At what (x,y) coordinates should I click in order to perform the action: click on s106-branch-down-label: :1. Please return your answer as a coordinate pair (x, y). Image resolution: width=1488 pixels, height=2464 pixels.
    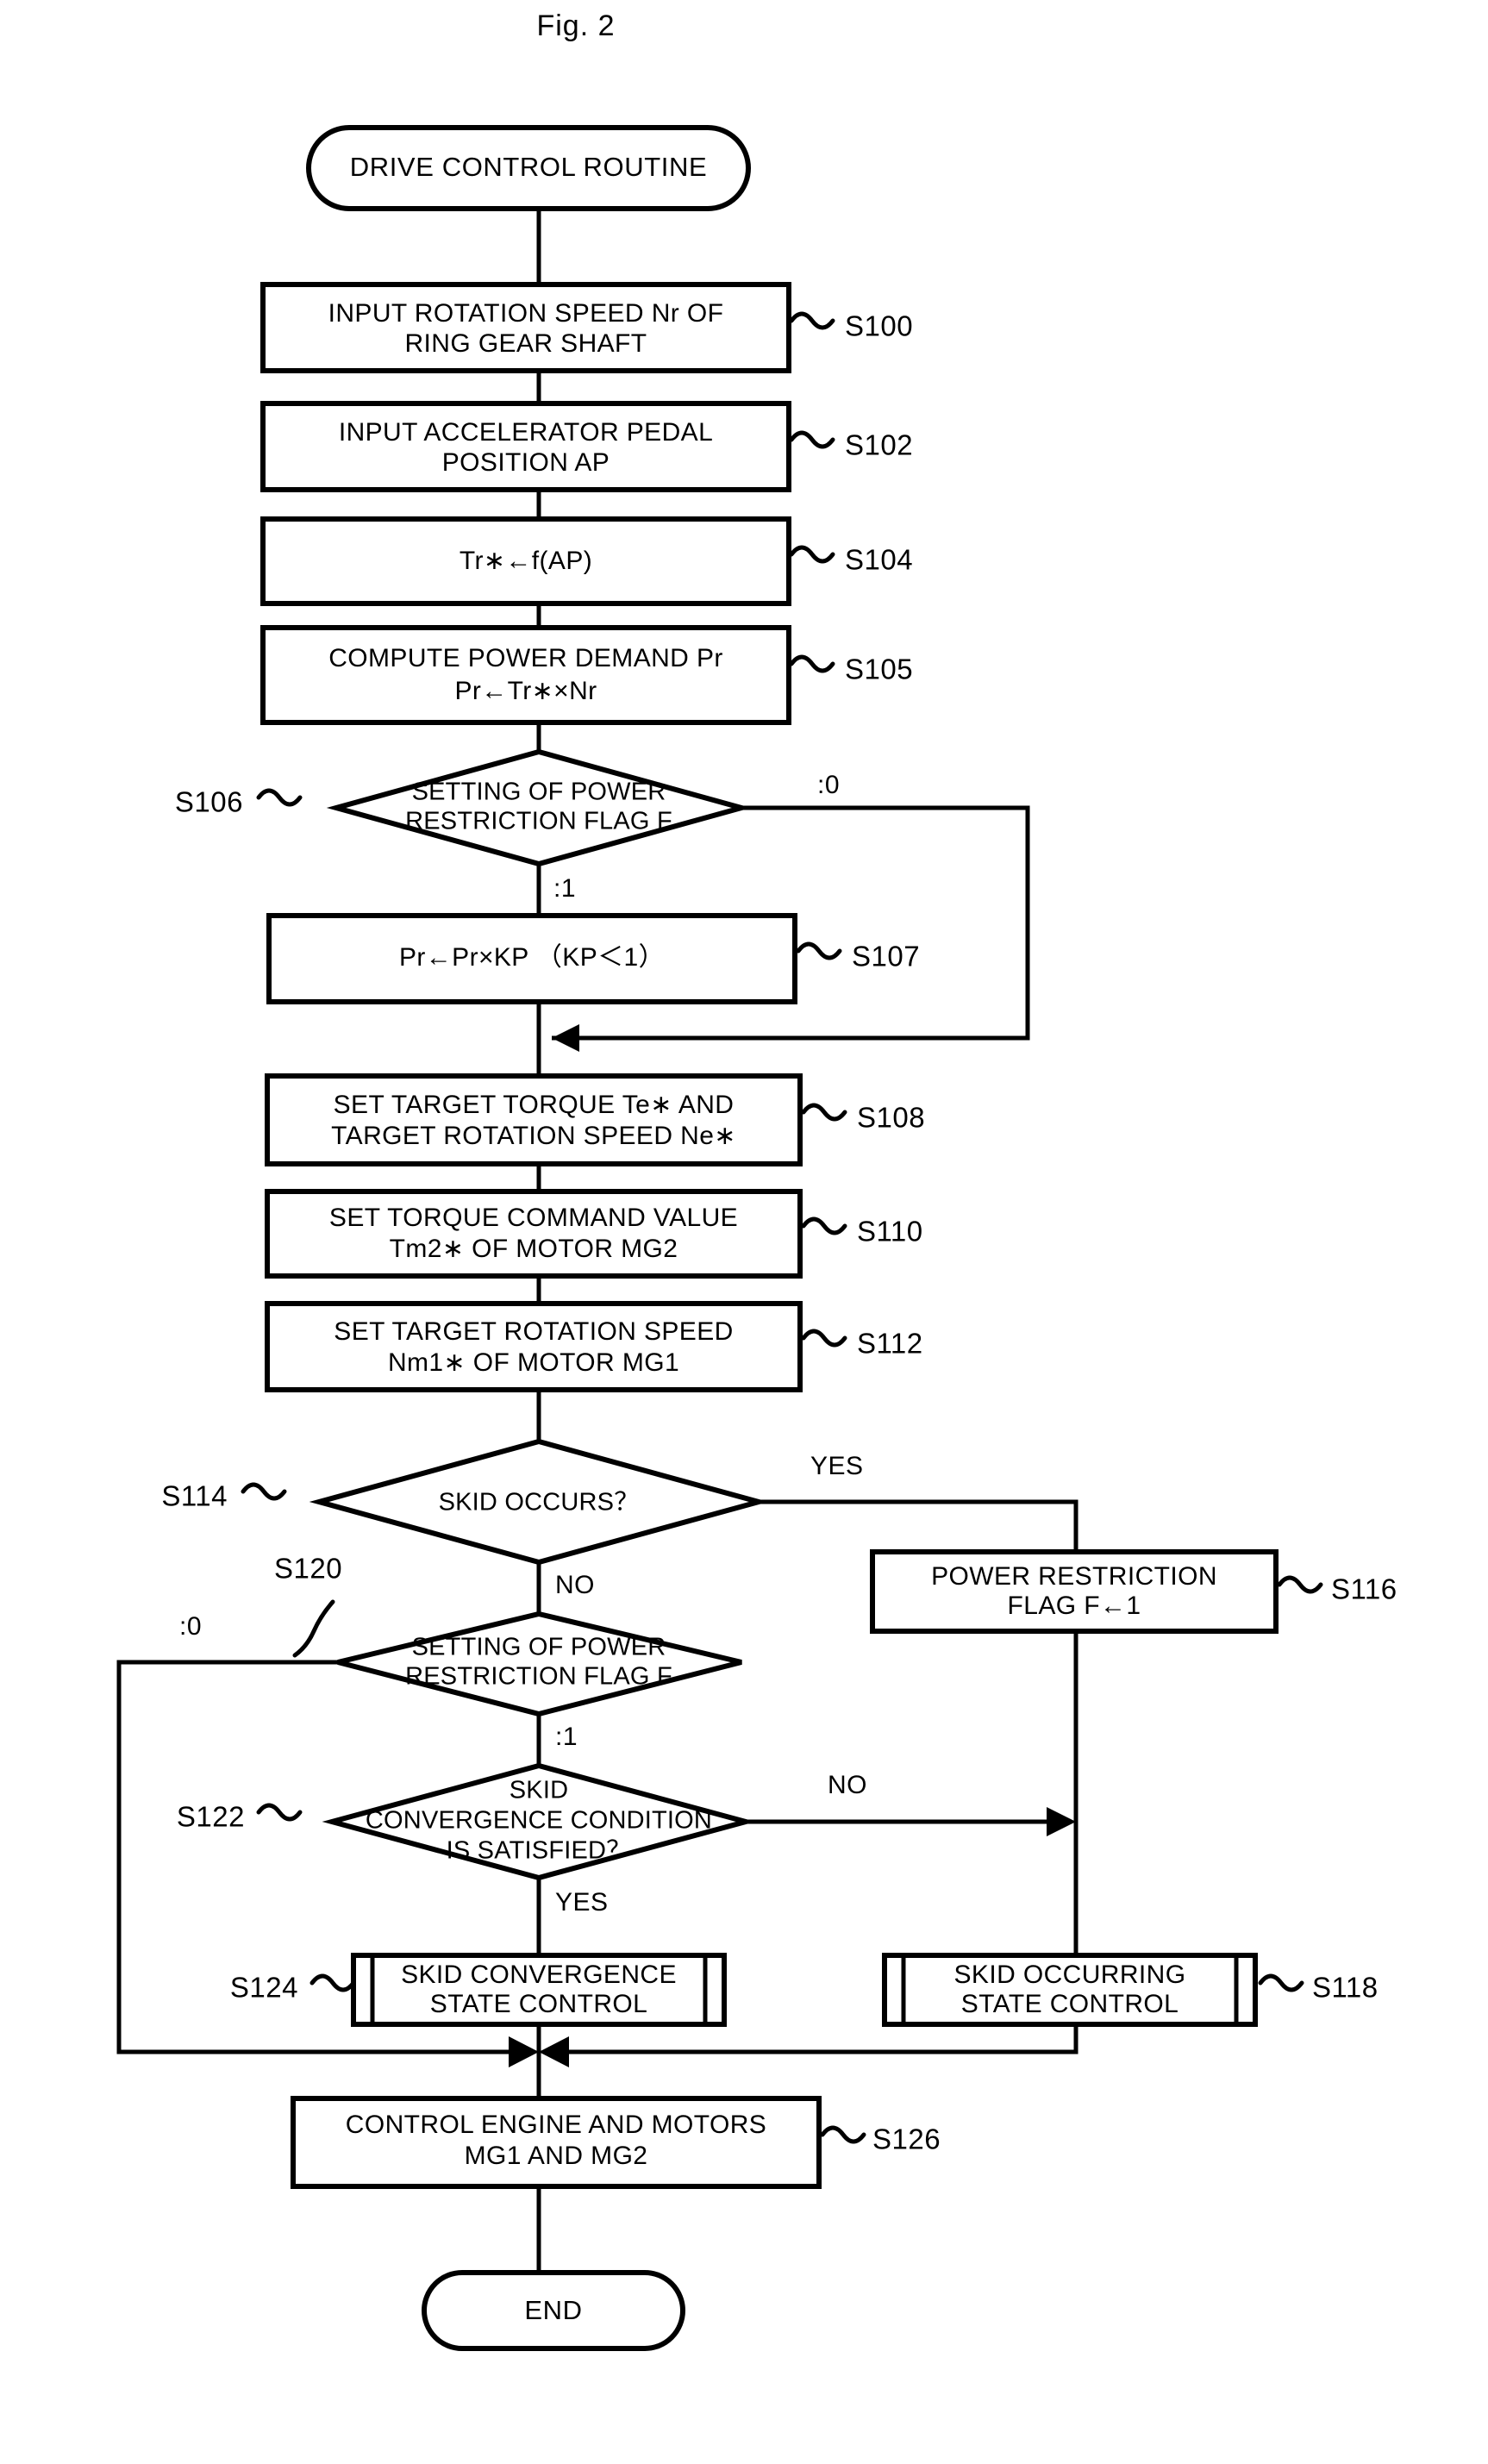
    Looking at the image, I should click on (564, 888).